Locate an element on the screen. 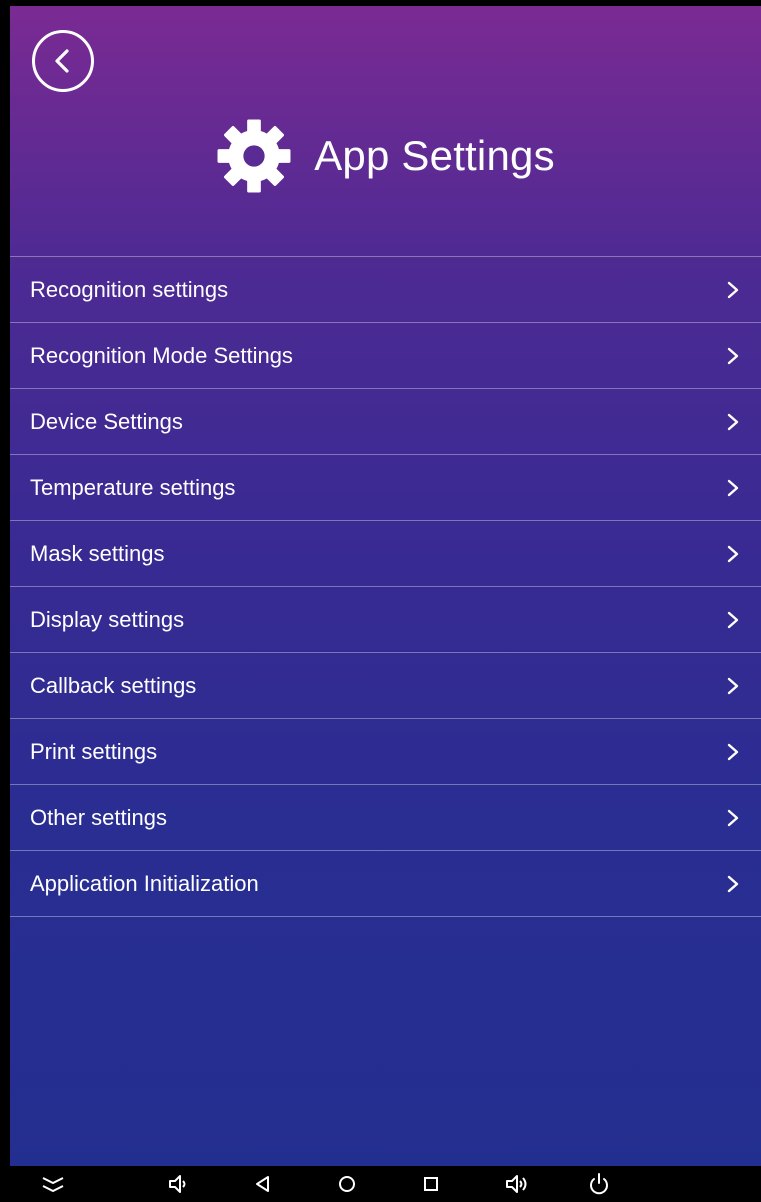 This screenshot has height=1202, width=761. menu-item-recognition-mode-settings: Recognition Mode Settings is located at coordinates (385, 356).